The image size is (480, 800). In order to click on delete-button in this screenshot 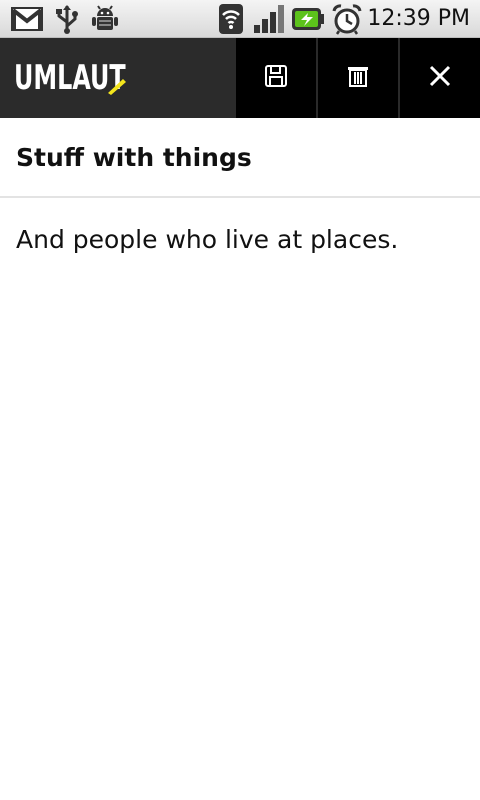, I will do `click(358, 78)`.